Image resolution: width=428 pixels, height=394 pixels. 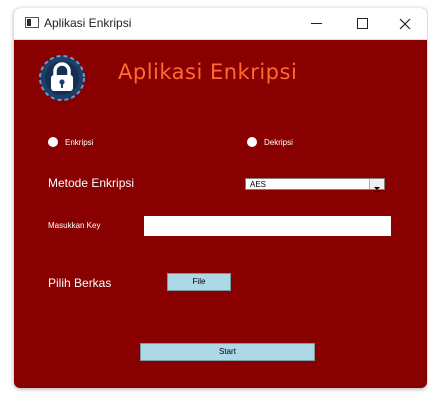 I want to click on file-button: File, so click(x=199, y=282).